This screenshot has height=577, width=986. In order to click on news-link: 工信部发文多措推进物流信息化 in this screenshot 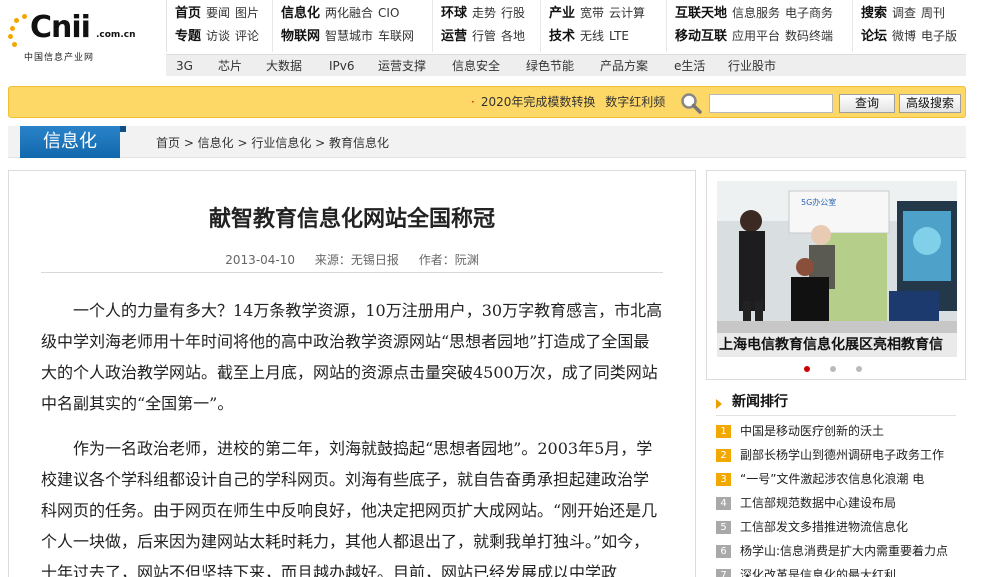, I will do `click(824, 527)`.